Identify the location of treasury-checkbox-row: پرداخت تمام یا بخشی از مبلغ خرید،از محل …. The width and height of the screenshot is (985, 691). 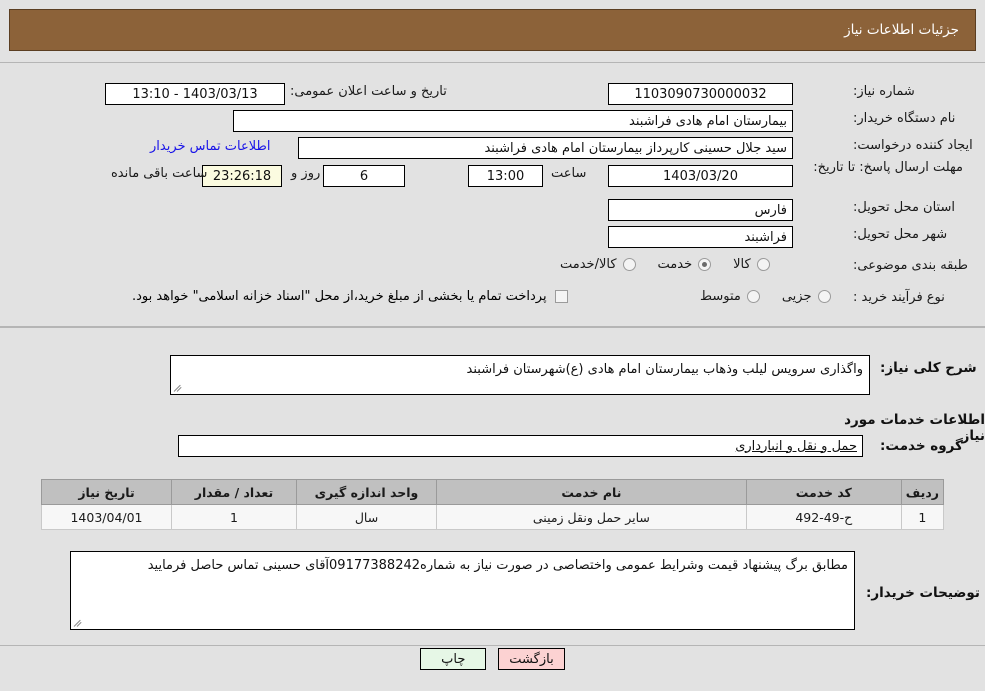
(350, 296).